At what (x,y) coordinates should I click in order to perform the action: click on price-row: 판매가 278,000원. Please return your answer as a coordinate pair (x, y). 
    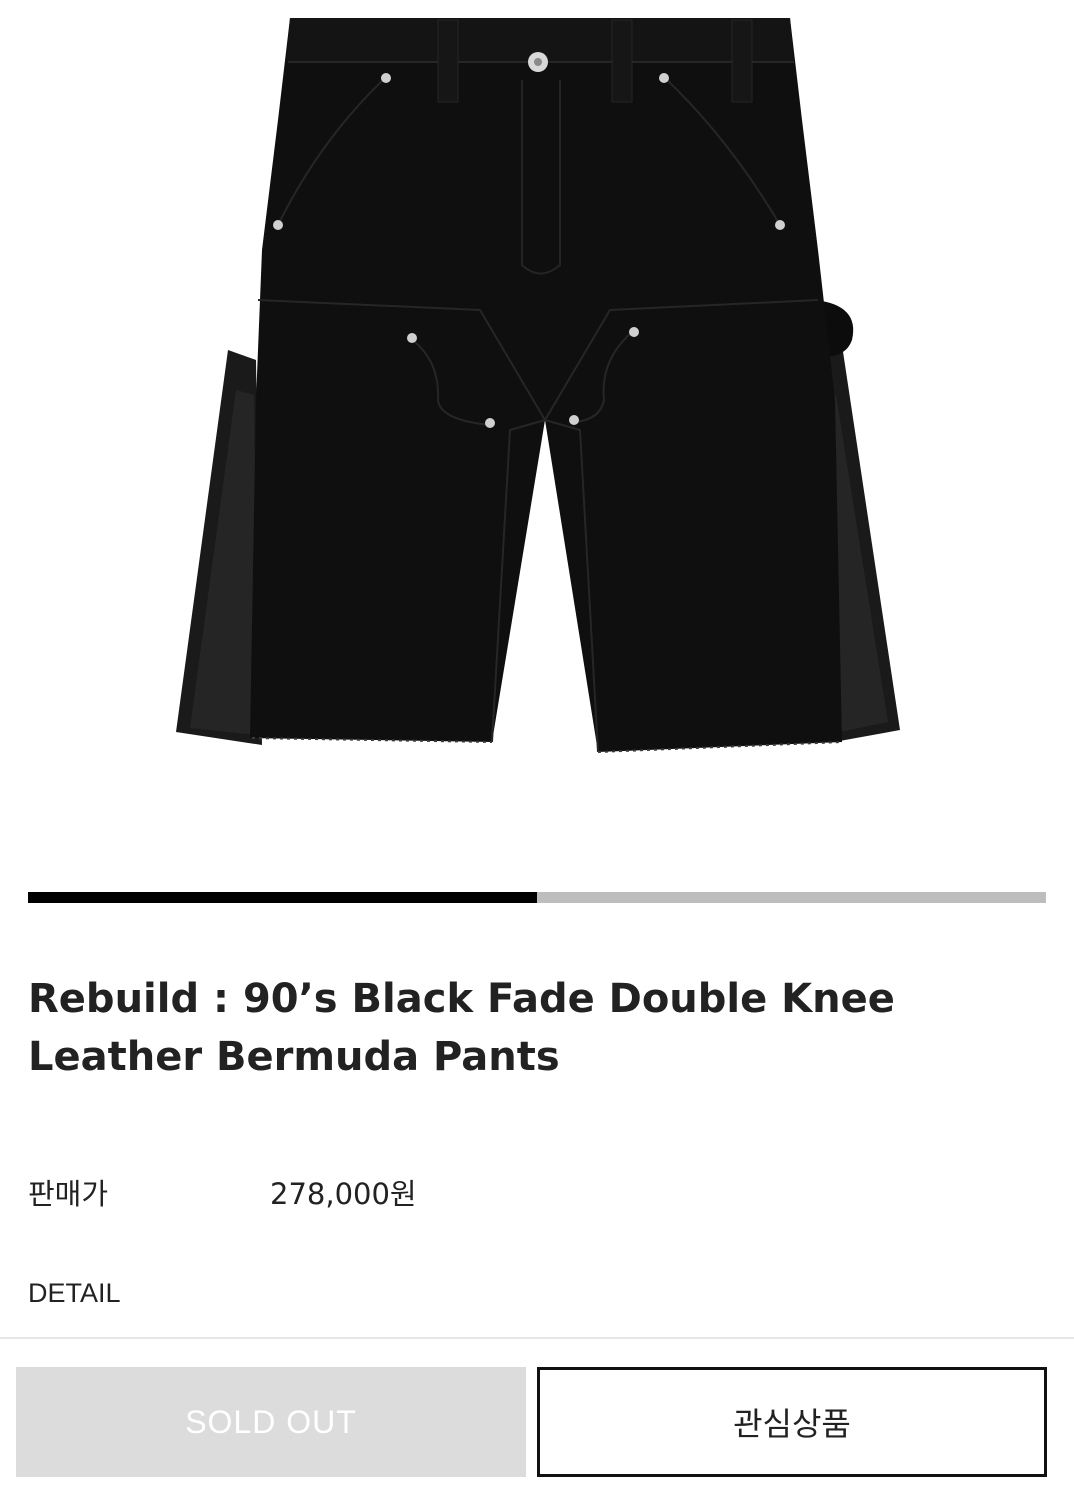
    Looking at the image, I should click on (528, 1194).